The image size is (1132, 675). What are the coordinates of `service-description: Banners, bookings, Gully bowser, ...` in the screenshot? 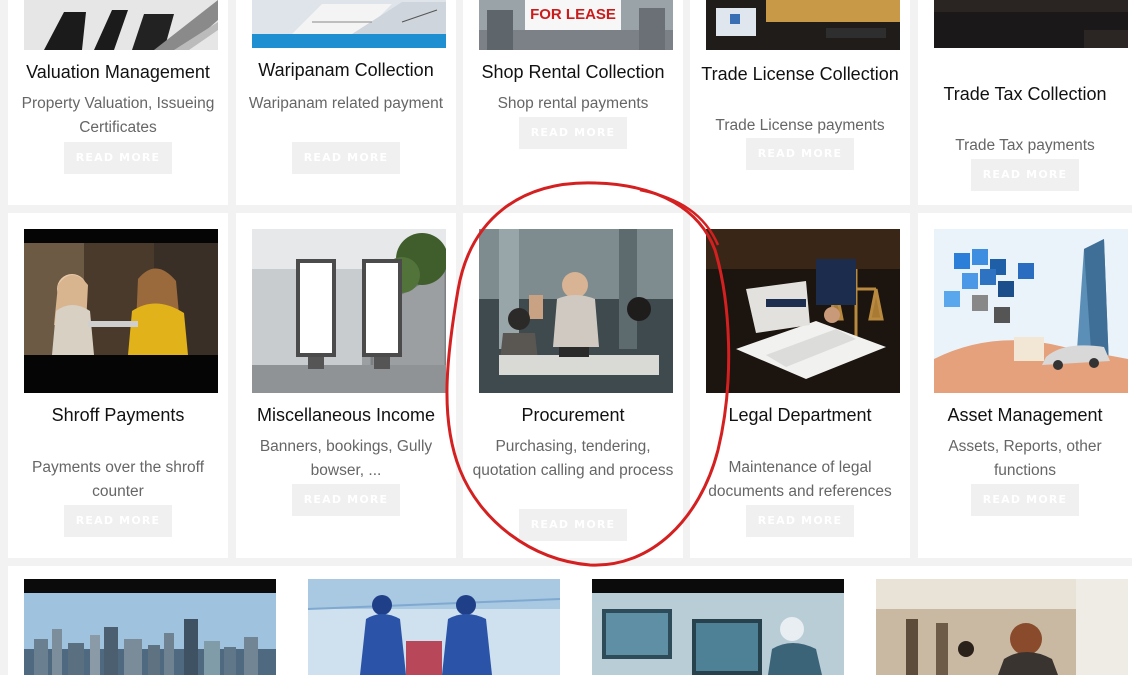 It's located at (346, 458).